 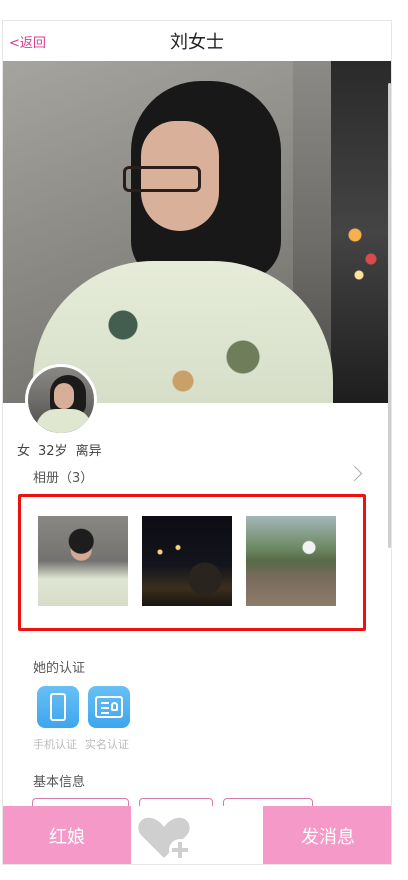 I want to click on age-text: 32岁, so click(x=53, y=451).